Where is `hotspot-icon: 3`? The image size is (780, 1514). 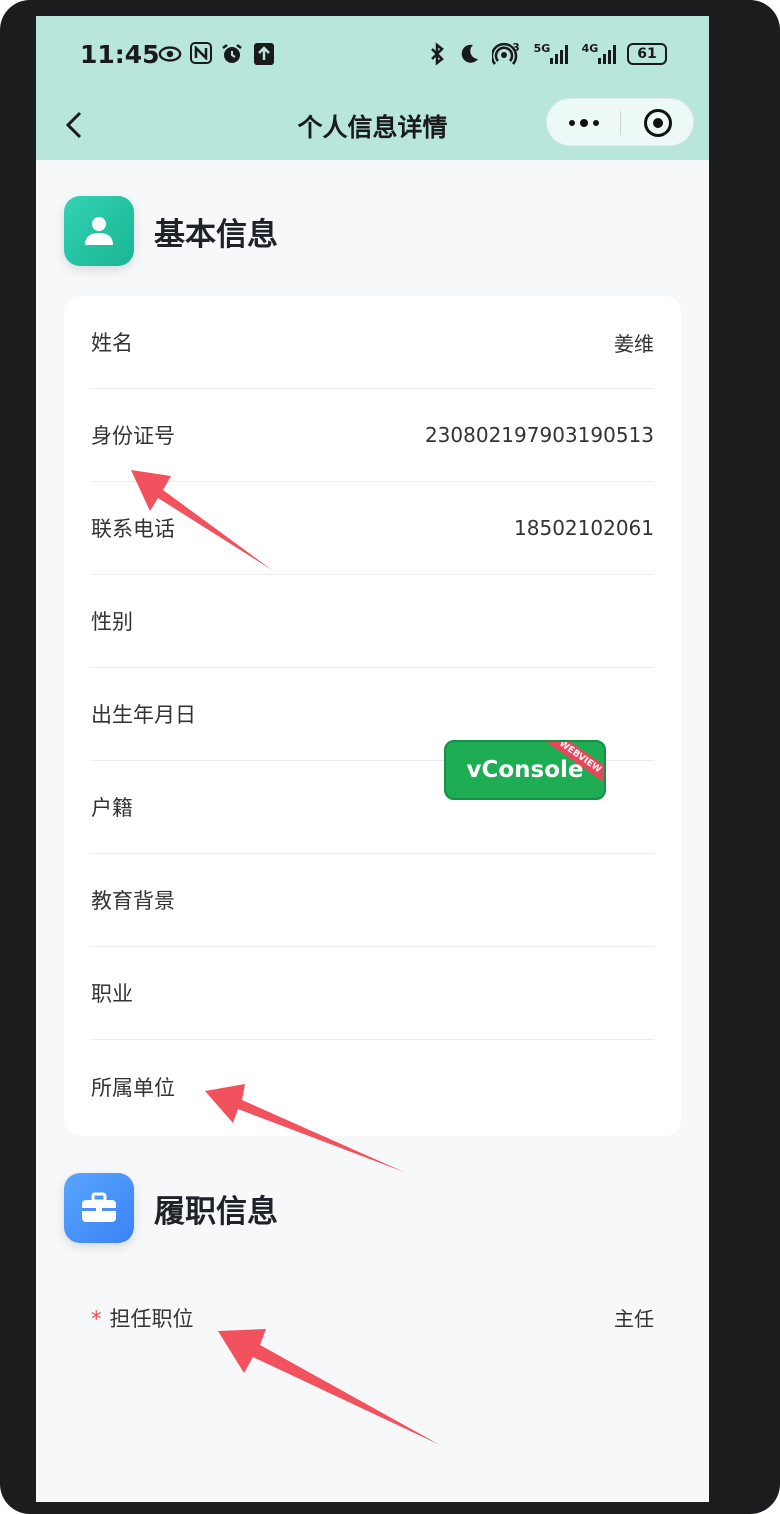
hotspot-icon: 3 is located at coordinates (506, 53).